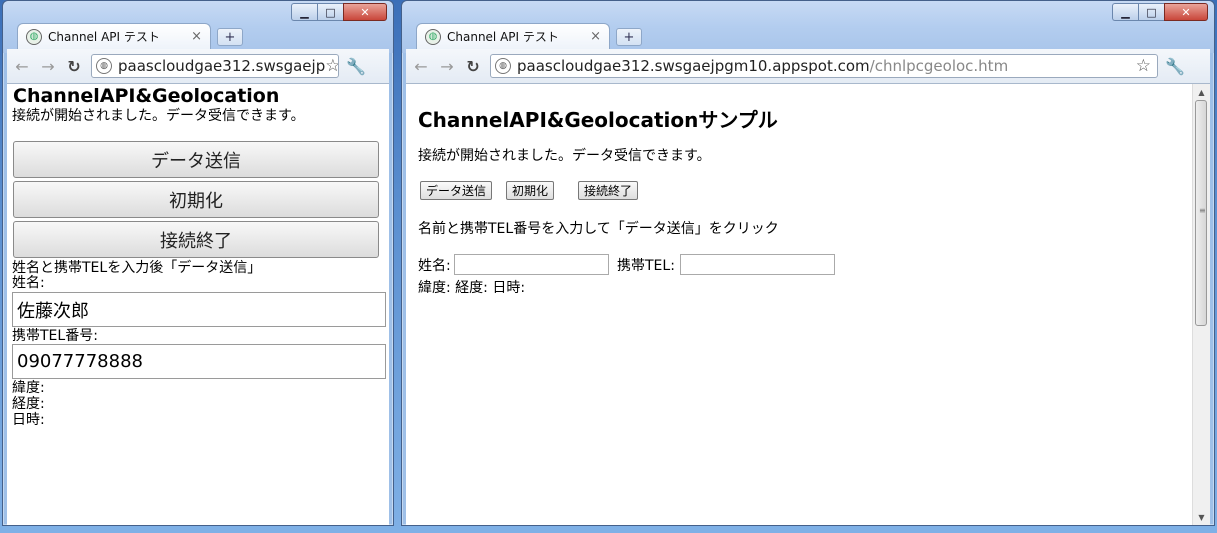  Describe the element at coordinates (646, 266) in the screenshot. I see `tel-label: 携帯TEL:` at that location.